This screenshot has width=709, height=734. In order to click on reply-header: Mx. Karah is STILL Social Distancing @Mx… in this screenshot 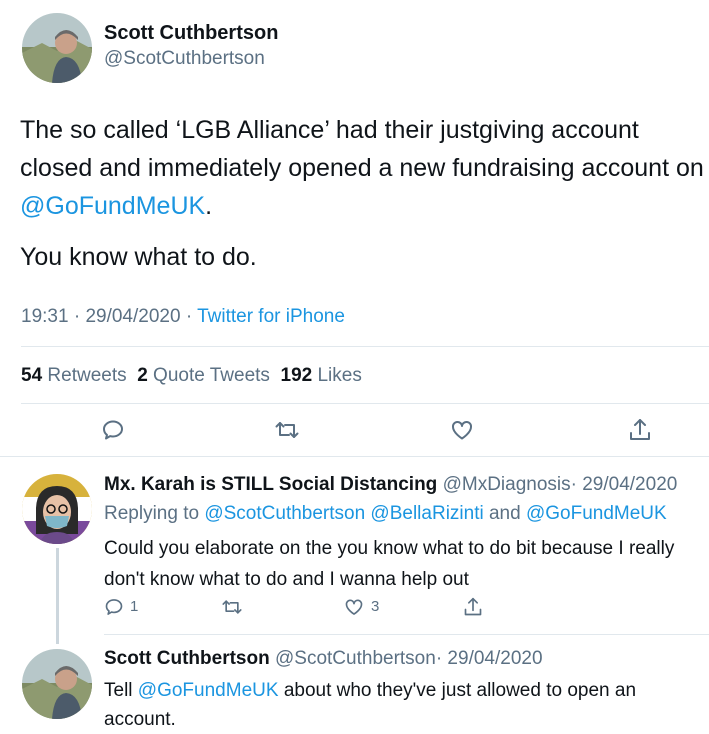, I will do `click(390, 485)`.